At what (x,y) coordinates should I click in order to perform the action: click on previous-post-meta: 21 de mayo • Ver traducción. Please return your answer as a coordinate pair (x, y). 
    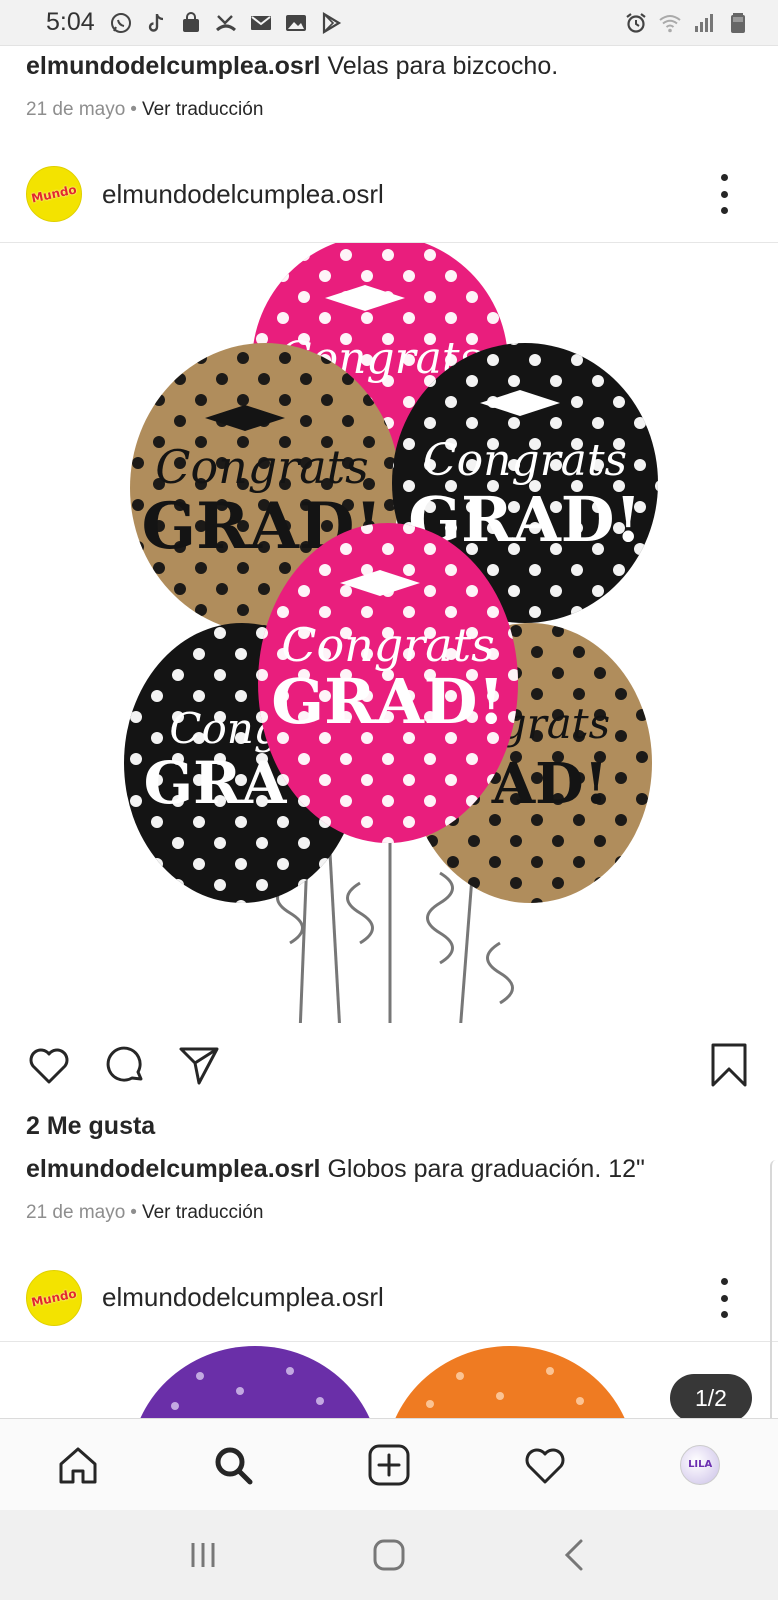
    Looking at the image, I should click on (145, 109).